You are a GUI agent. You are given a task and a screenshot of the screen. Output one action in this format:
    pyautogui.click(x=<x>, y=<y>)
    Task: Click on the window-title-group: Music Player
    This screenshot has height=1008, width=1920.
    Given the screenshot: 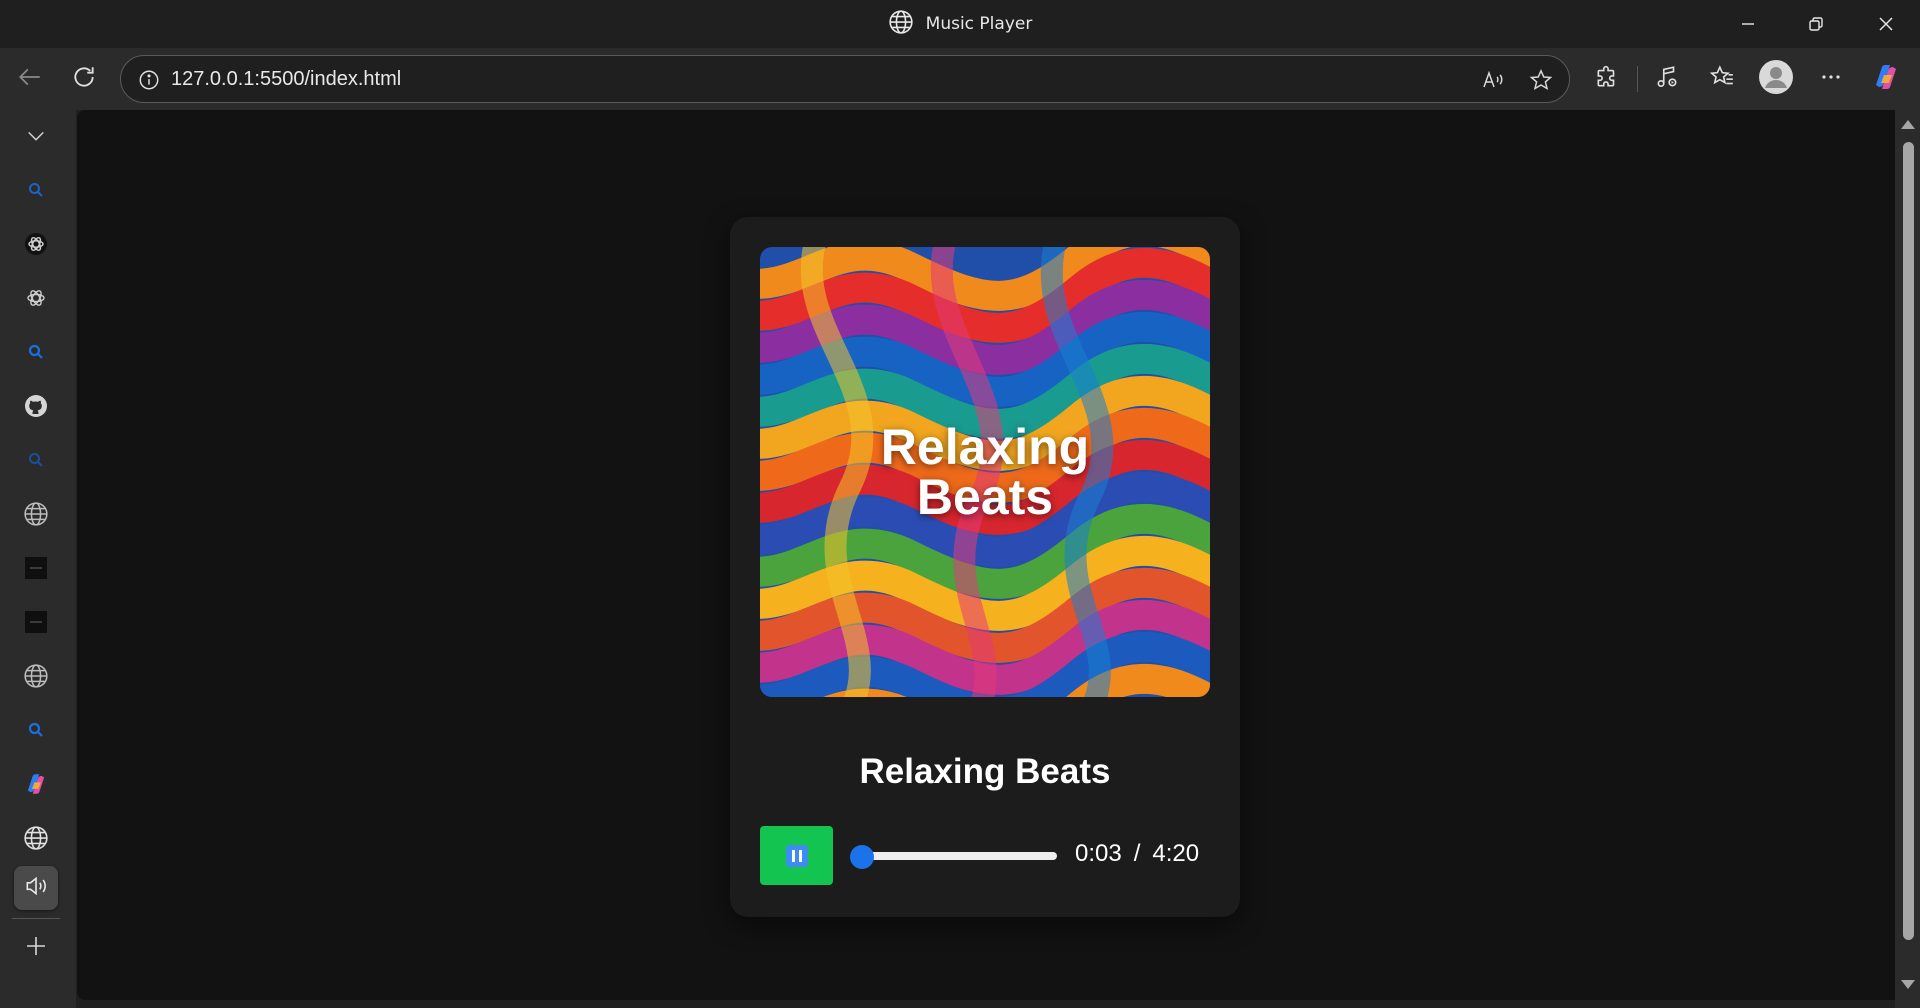 What is the action you would take?
    pyautogui.click(x=960, y=24)
    